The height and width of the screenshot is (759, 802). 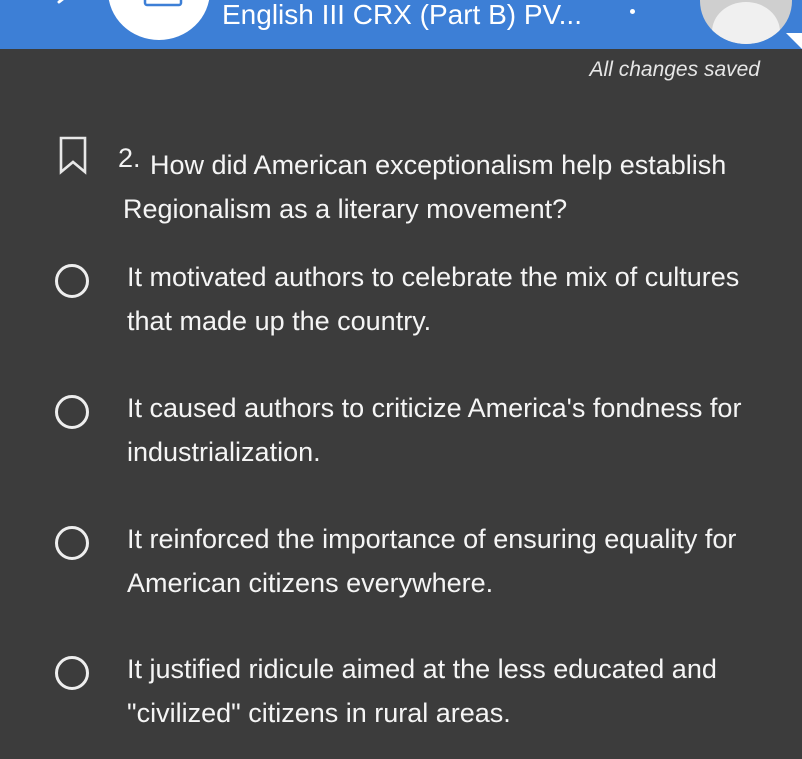 I want to click on corner-triangle-icon, so click(x=794, y=41).